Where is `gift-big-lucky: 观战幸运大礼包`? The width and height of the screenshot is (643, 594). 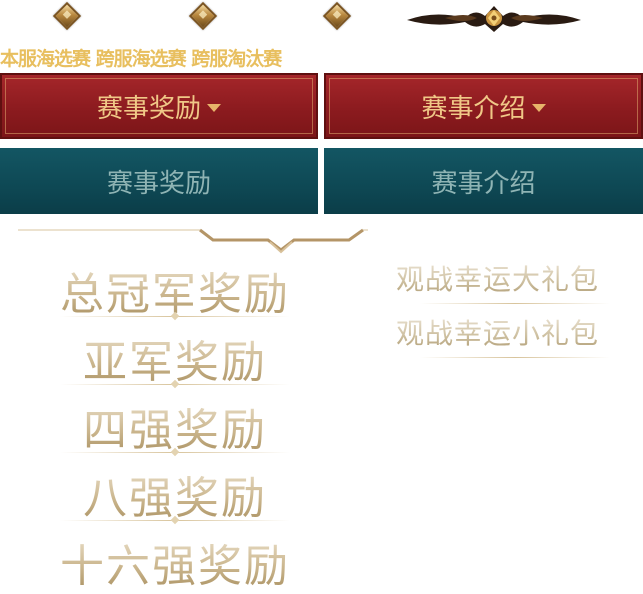
gift-big-lucky: 观战幸运大礼包 is located at coordinates (497, 278).